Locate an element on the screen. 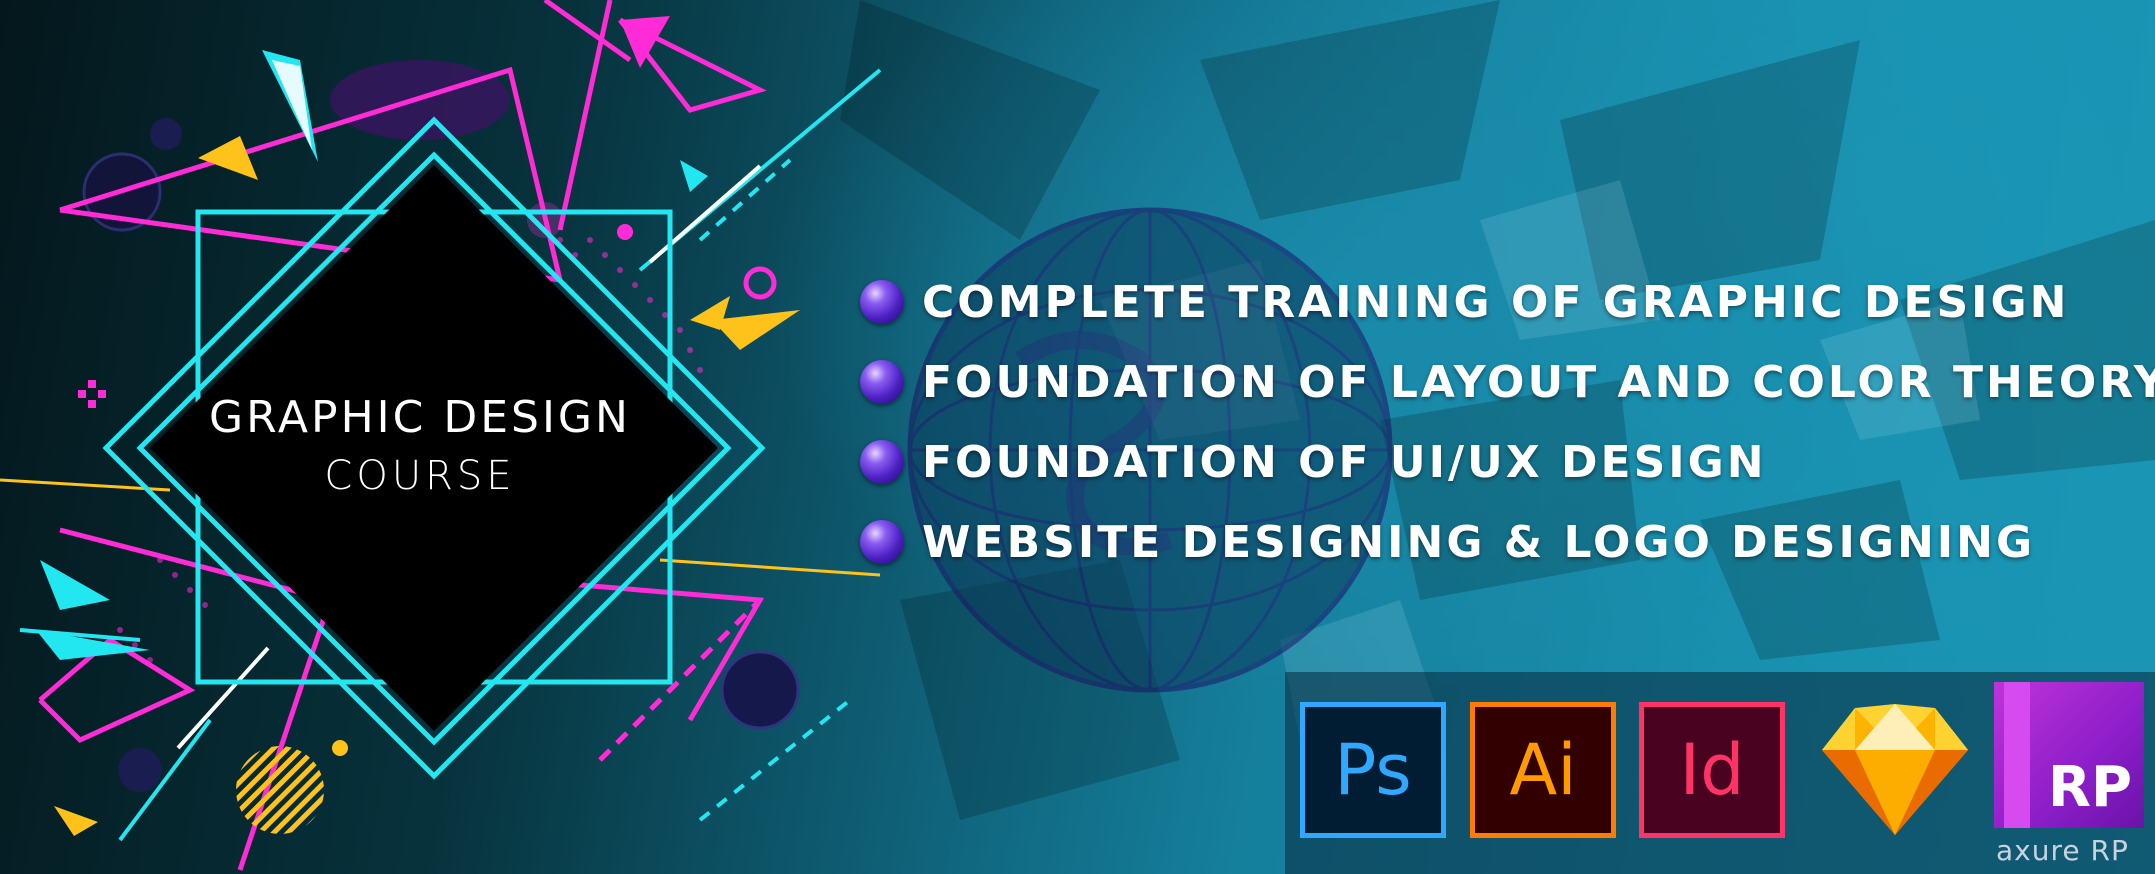  indesign-icon: Id is located at coordinates (1712, 770).